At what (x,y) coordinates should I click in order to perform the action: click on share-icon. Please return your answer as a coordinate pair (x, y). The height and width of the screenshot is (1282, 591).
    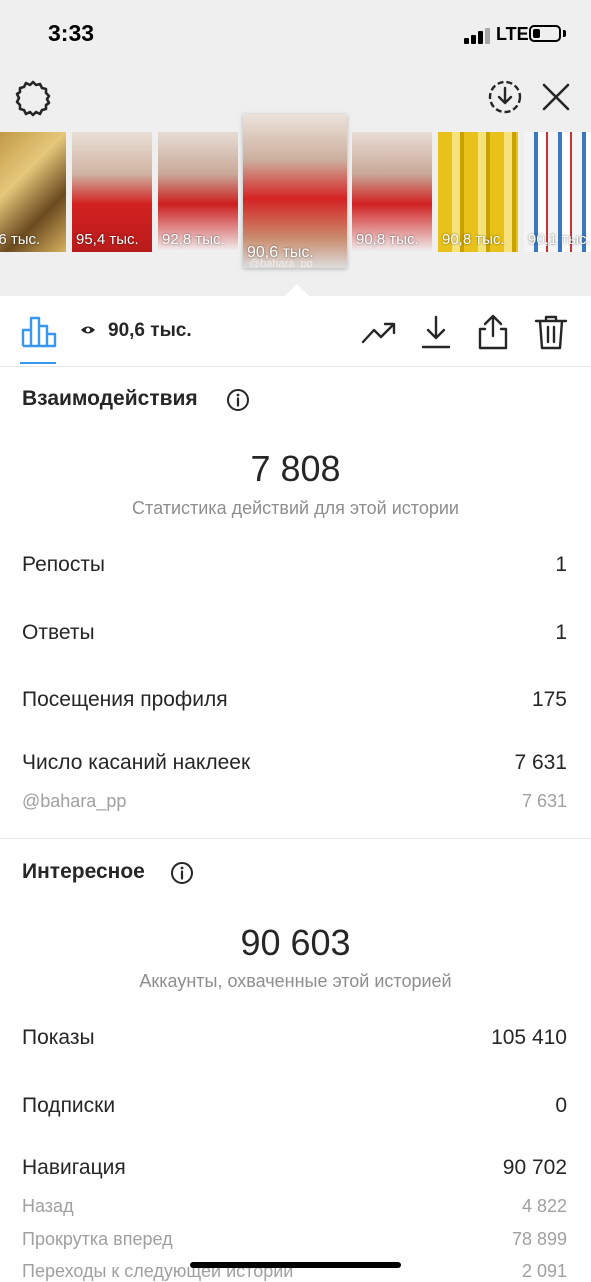
    Looking at the image, I should click on (493, 332).